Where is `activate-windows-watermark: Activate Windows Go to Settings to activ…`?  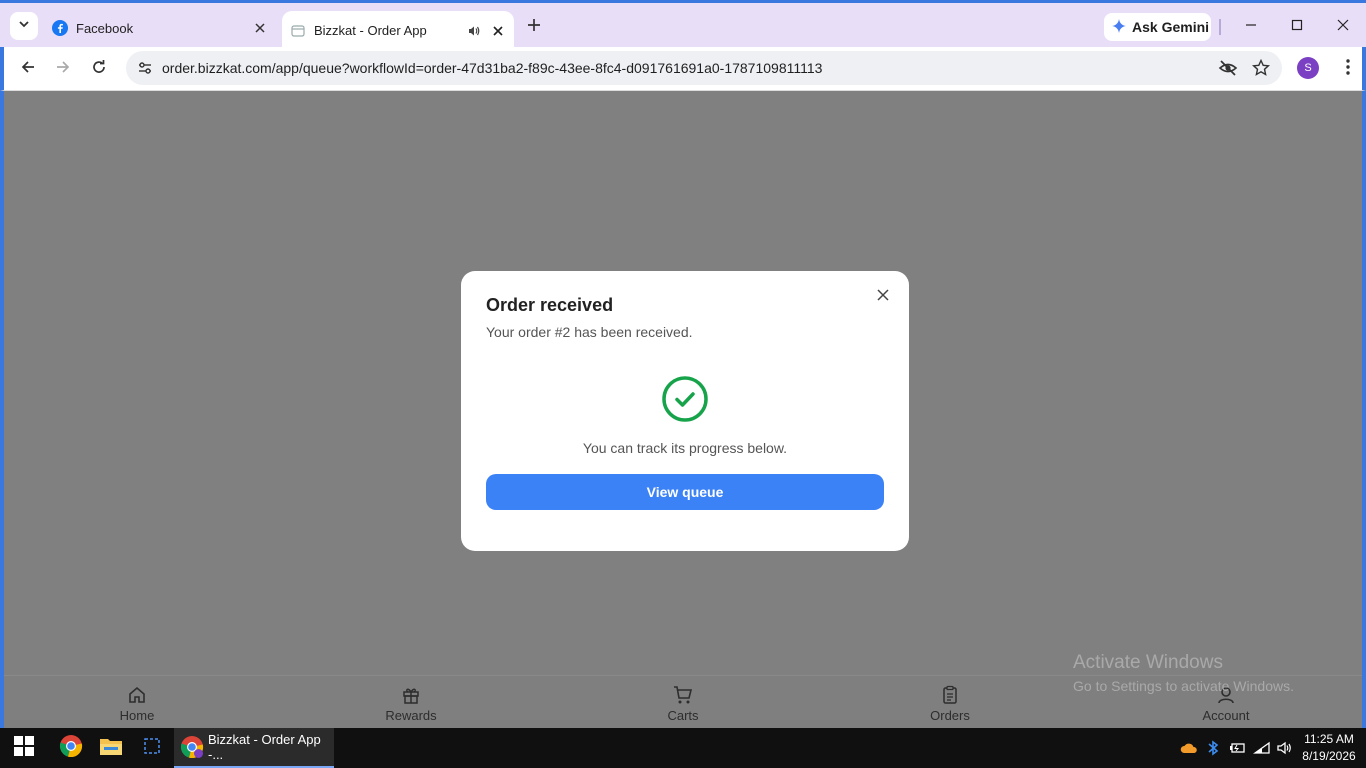
activate-windows-watermark: Activate Windows Go to Settings to activ… is located at coordinates (1183, 673).